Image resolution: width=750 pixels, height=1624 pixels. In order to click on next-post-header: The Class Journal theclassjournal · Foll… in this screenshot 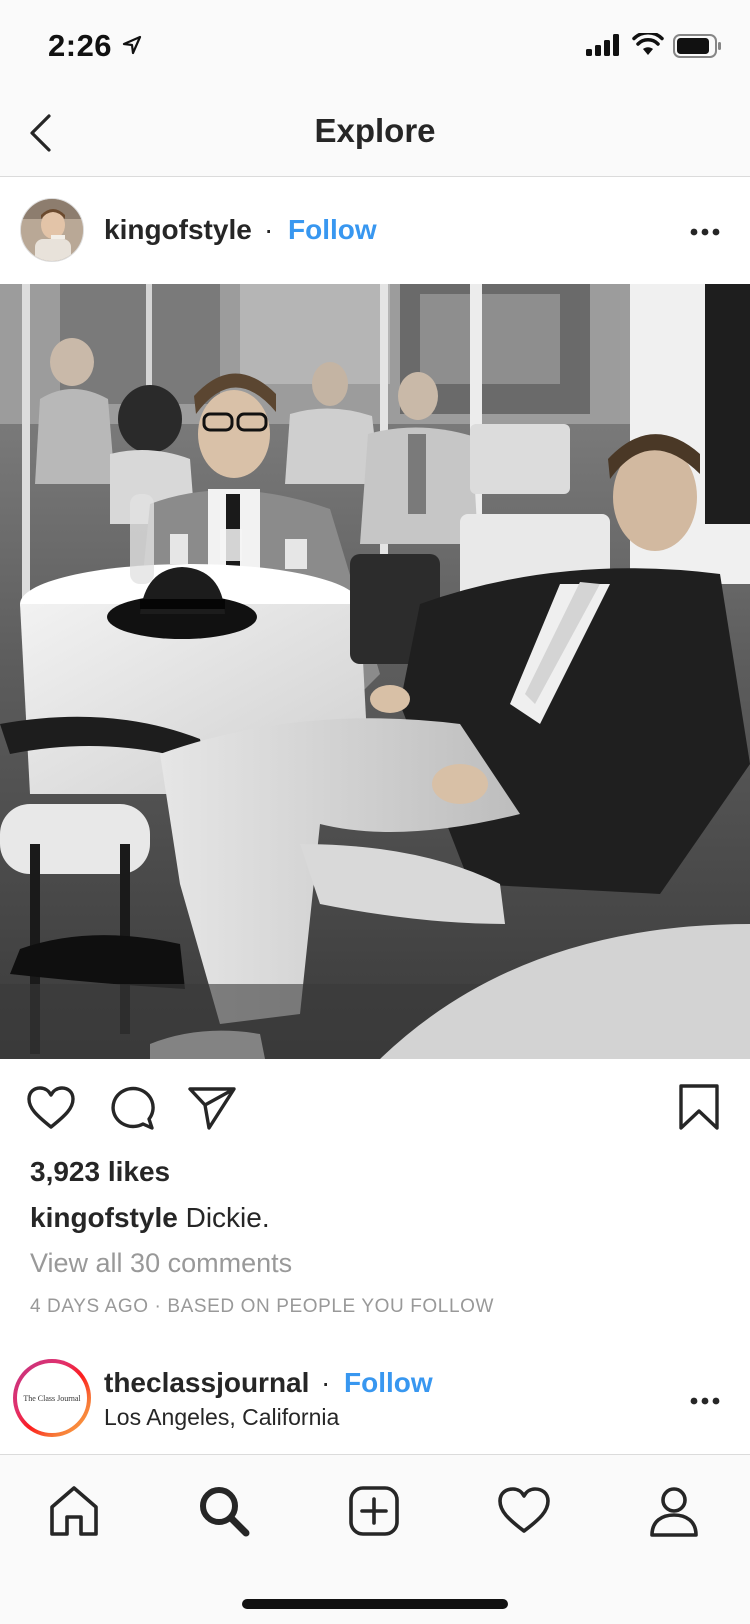, I will do `click(375, 1402)`.